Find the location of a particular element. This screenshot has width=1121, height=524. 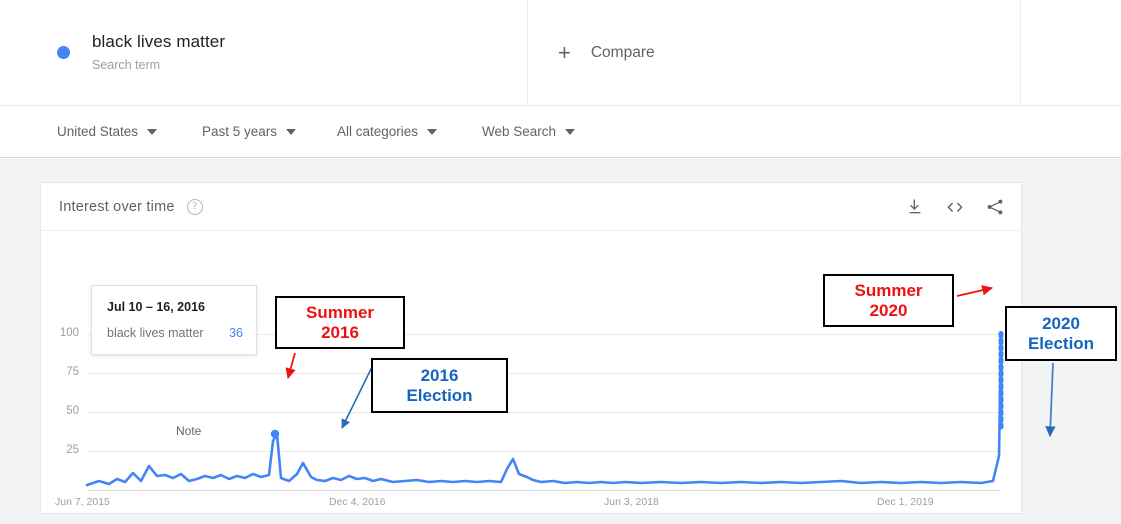

search-term-type: Search term is located at coordinates (126, 65).